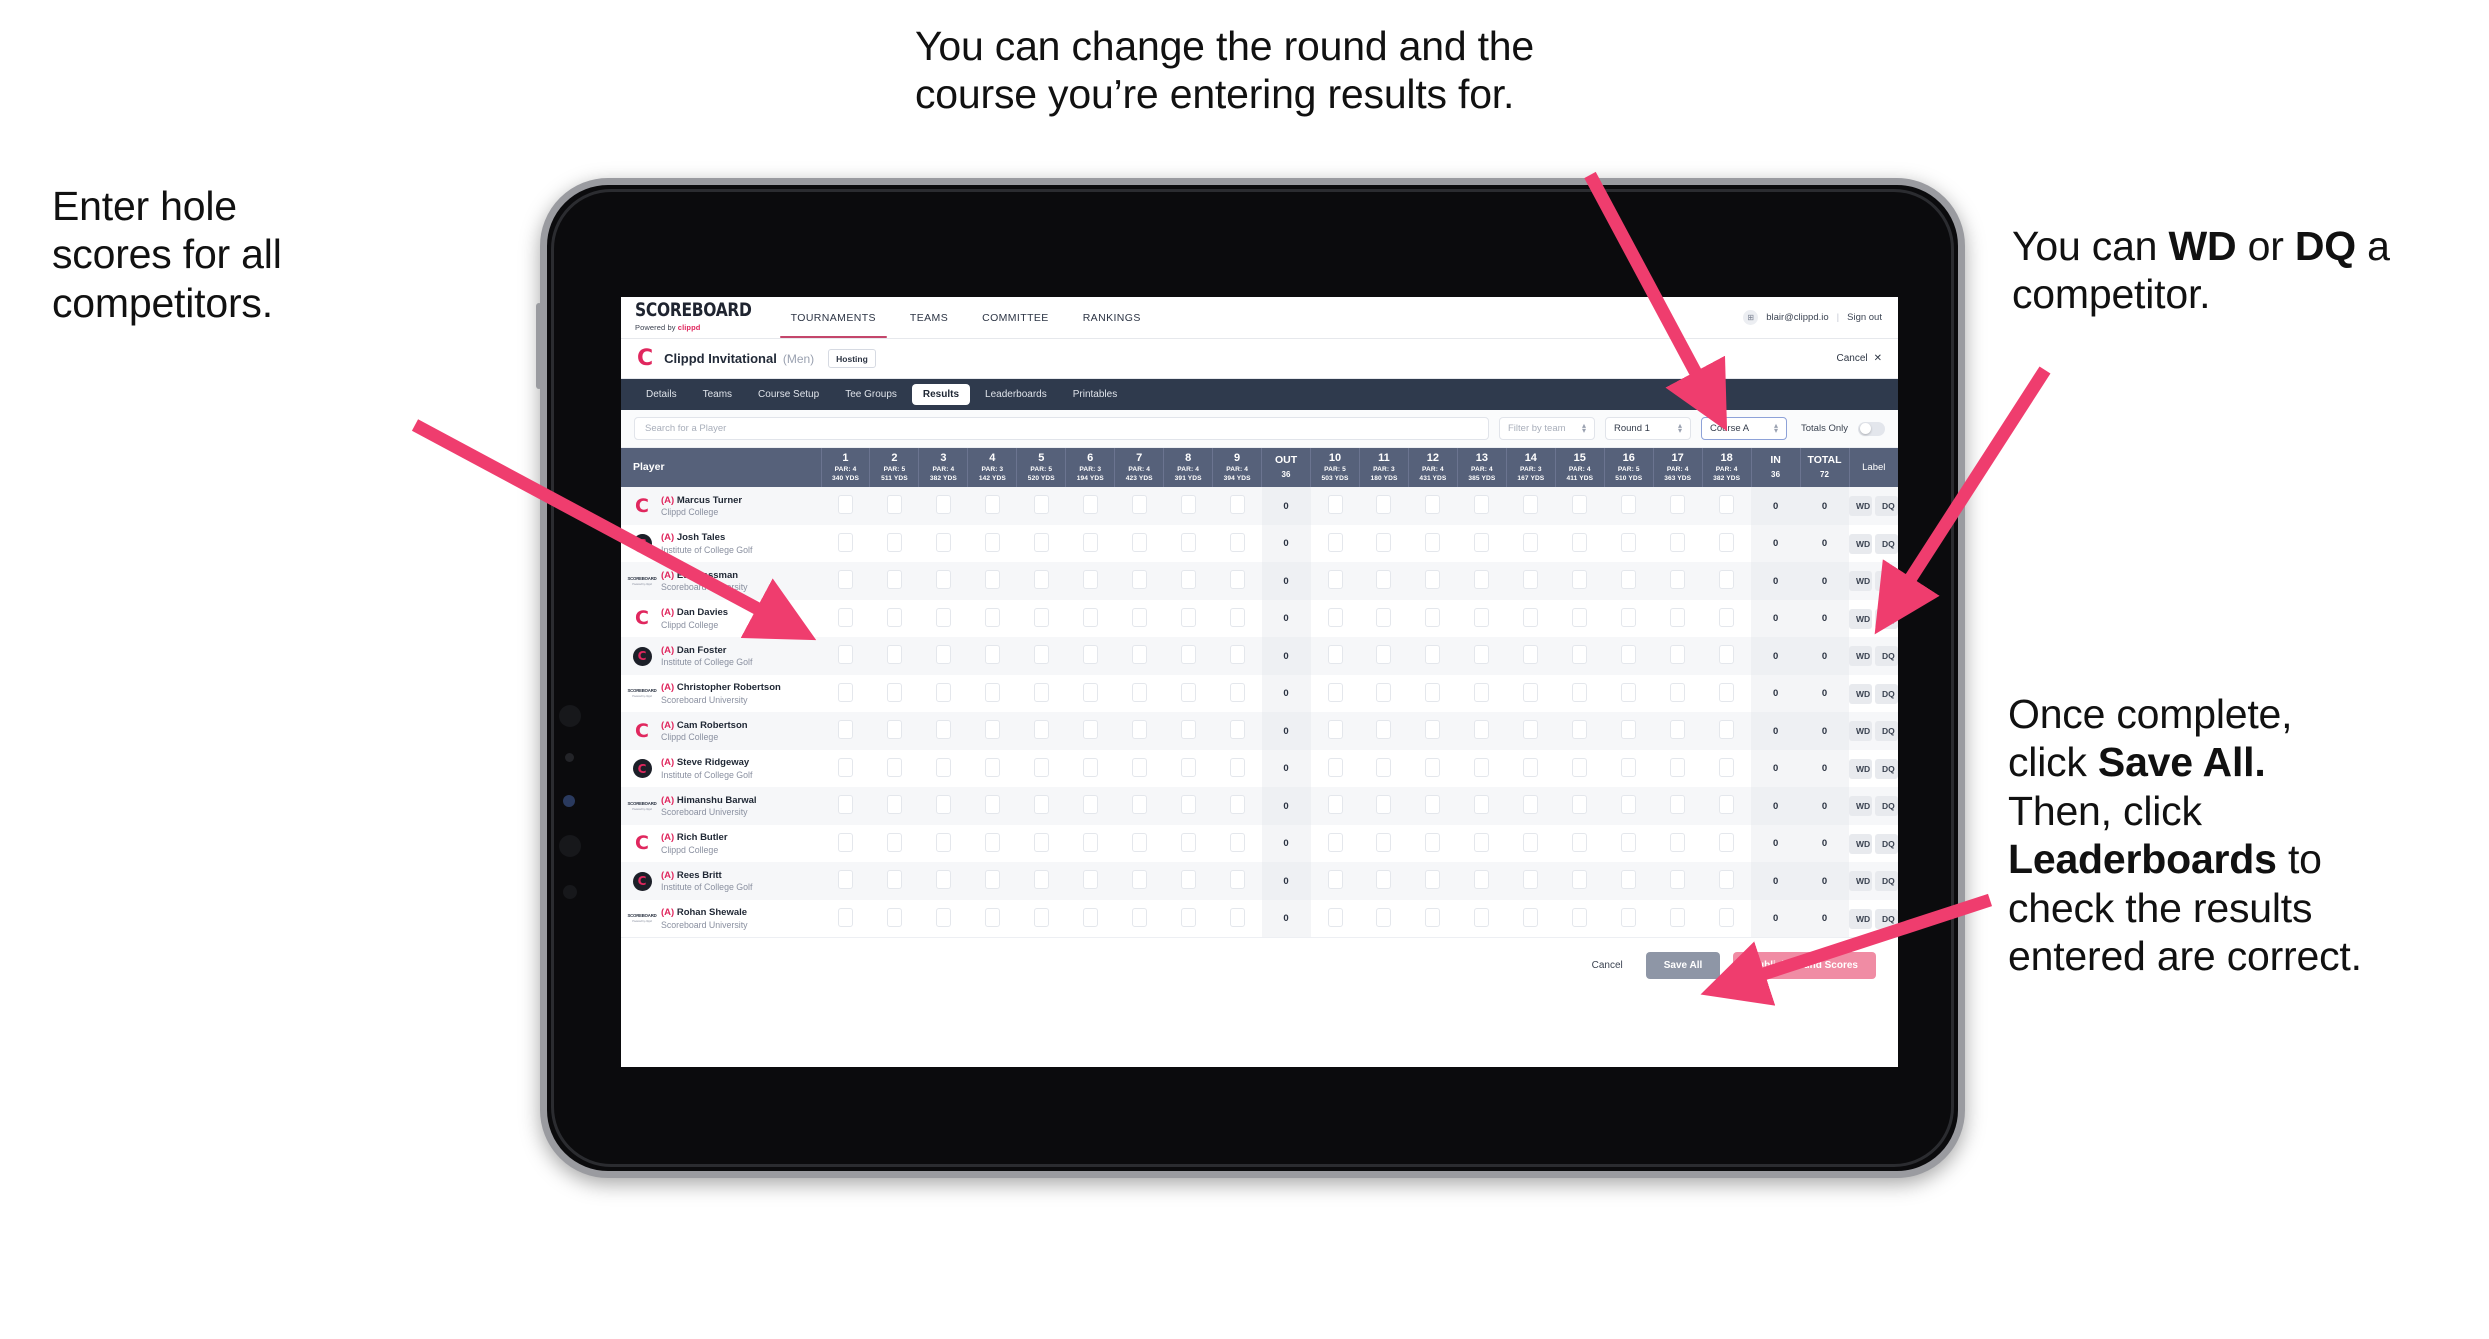 The height and width of the screenshot is (1339, 2489). What do you see at coordinates (1864, 317) in the screenshot?
I see `sign-out-link: Sign out` at bounding box center [1864, 317].